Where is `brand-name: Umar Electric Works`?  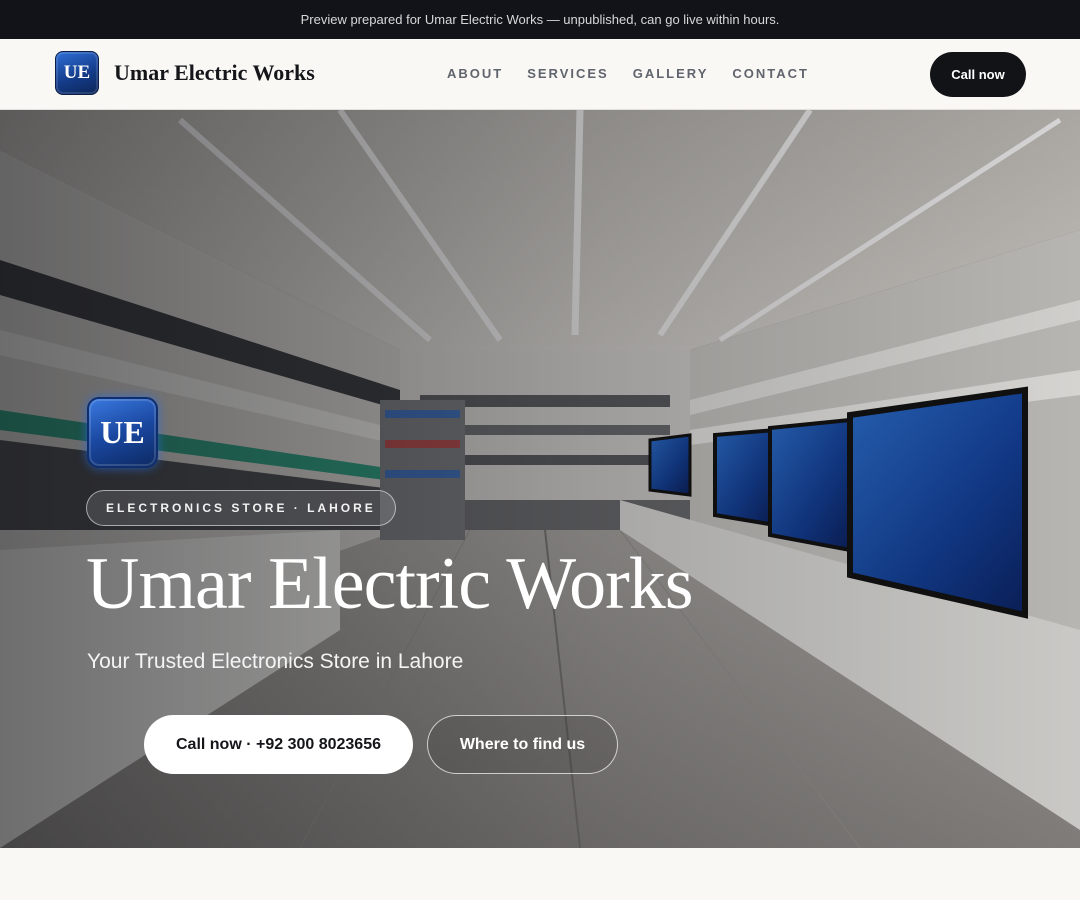
brand-name: Umar Electric Works is located at coordinates (214, 72).